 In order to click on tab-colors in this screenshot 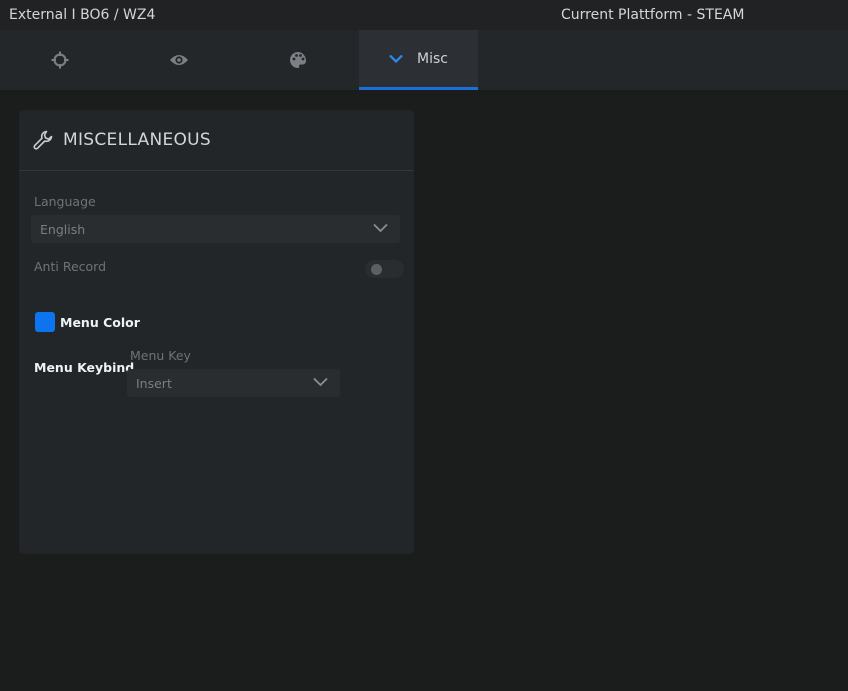, I will do `click(297, 60)`.